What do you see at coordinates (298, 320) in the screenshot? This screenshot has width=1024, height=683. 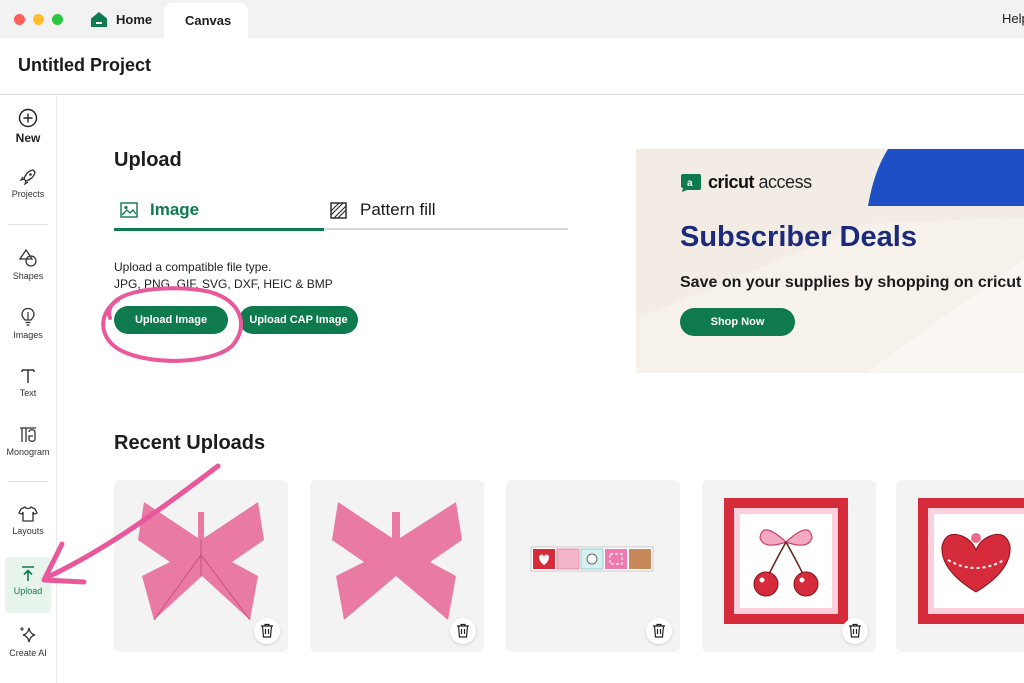 I see `upload-cap-image-button: Upload CAP Image` at bounding box center [298, 320].